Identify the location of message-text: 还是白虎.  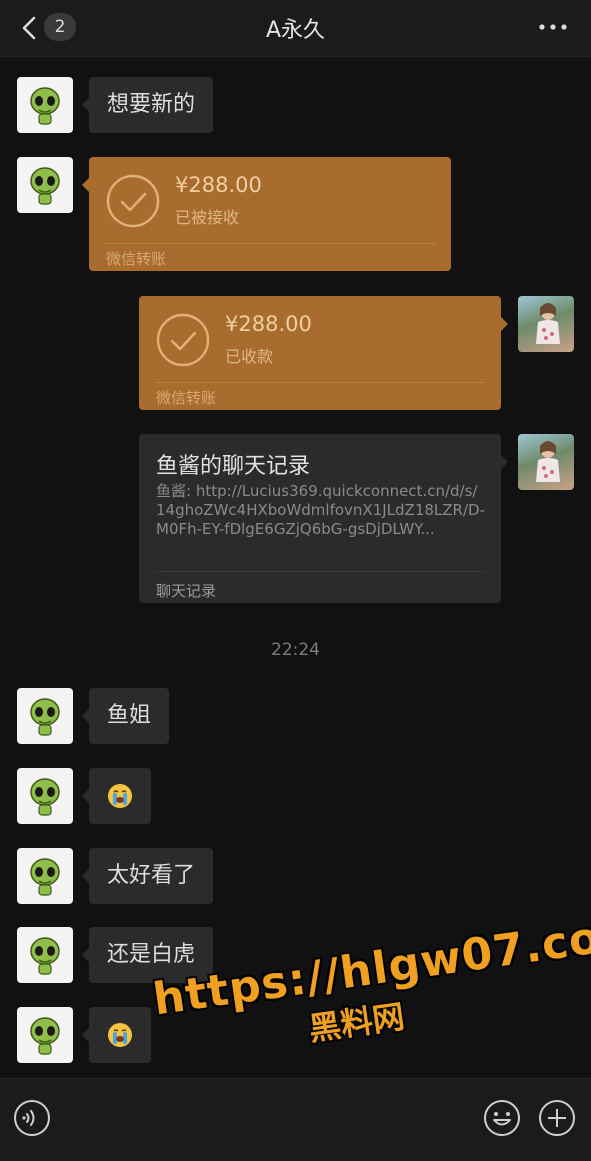
(151, 954).